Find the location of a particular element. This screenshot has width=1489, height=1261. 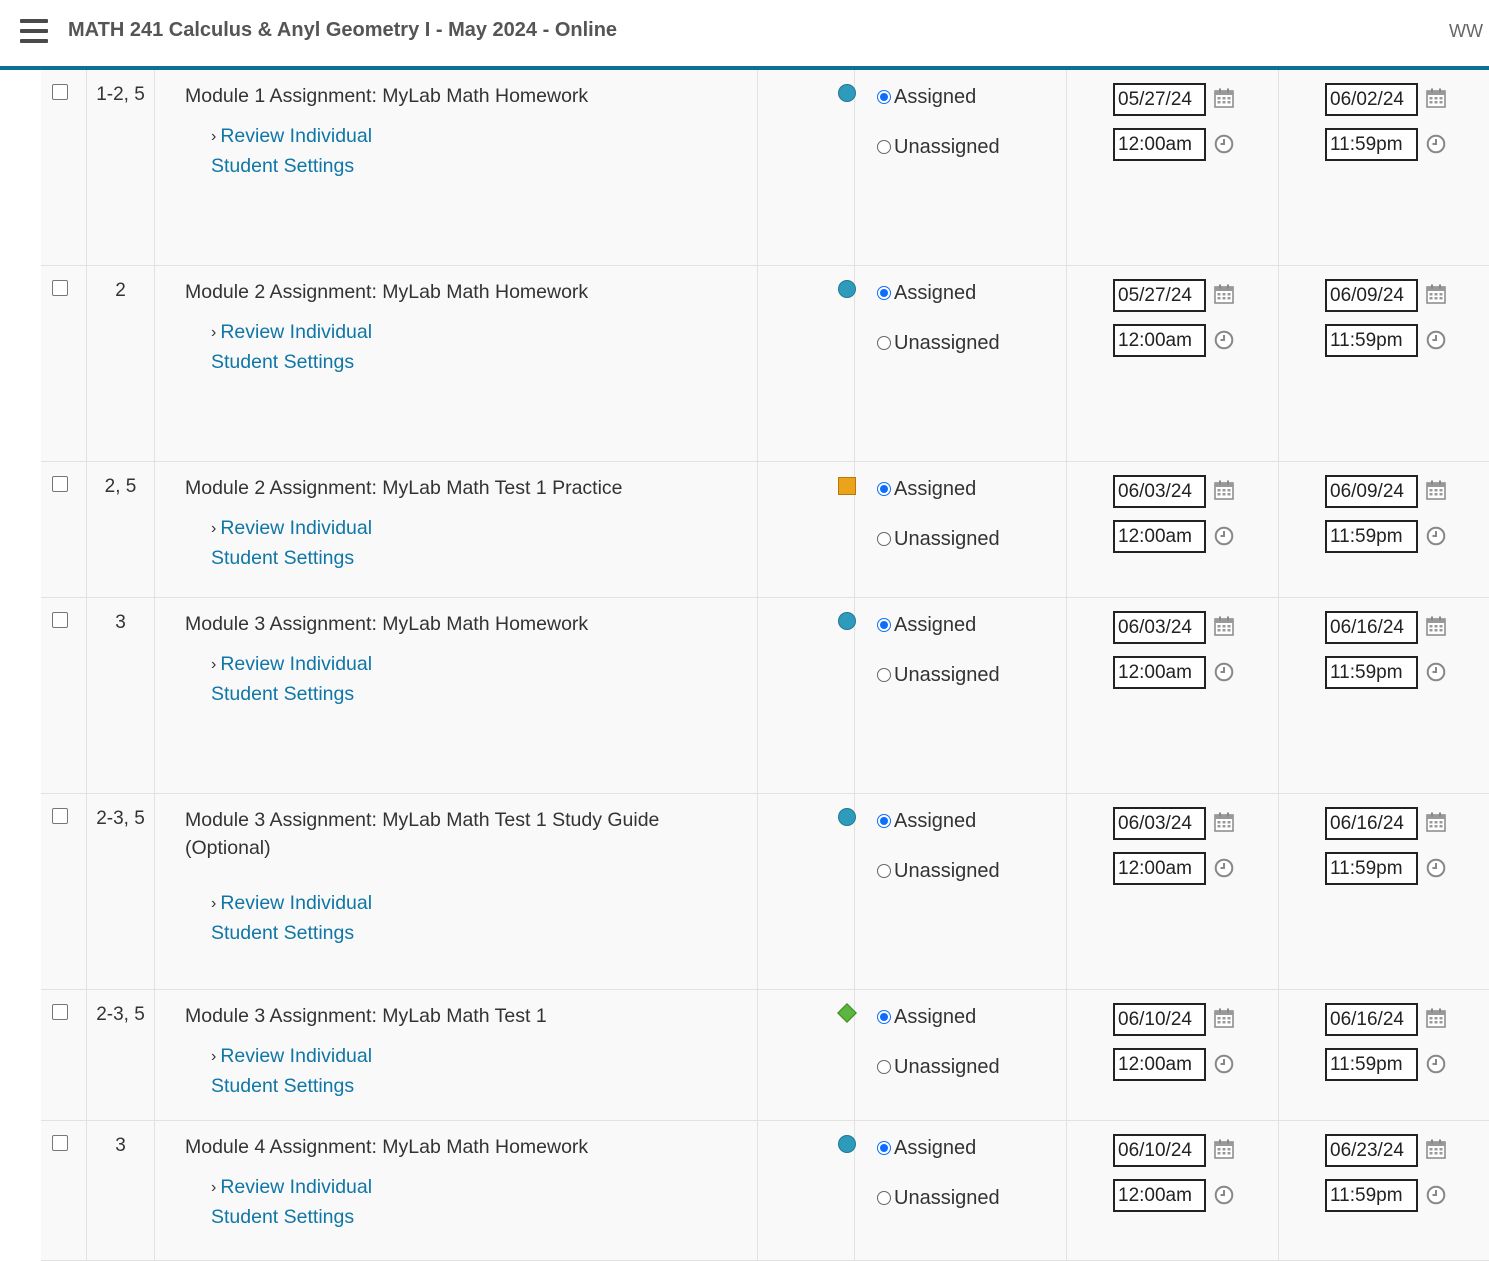

user-initials: WW is located at coordinates (1466, 31).